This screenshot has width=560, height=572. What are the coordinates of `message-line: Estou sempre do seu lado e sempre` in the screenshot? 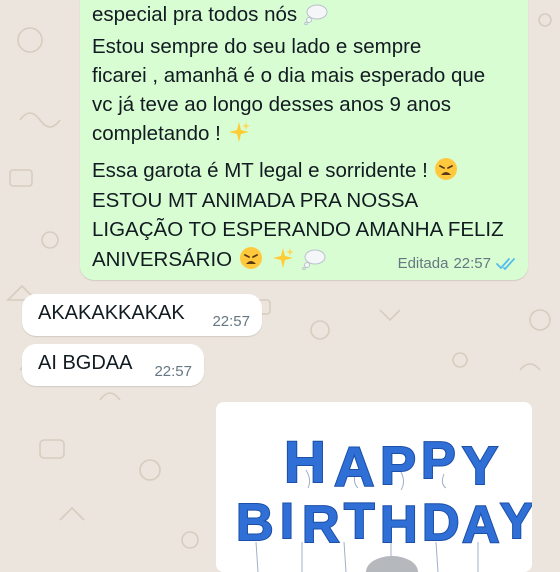 It's located at (257, 46).